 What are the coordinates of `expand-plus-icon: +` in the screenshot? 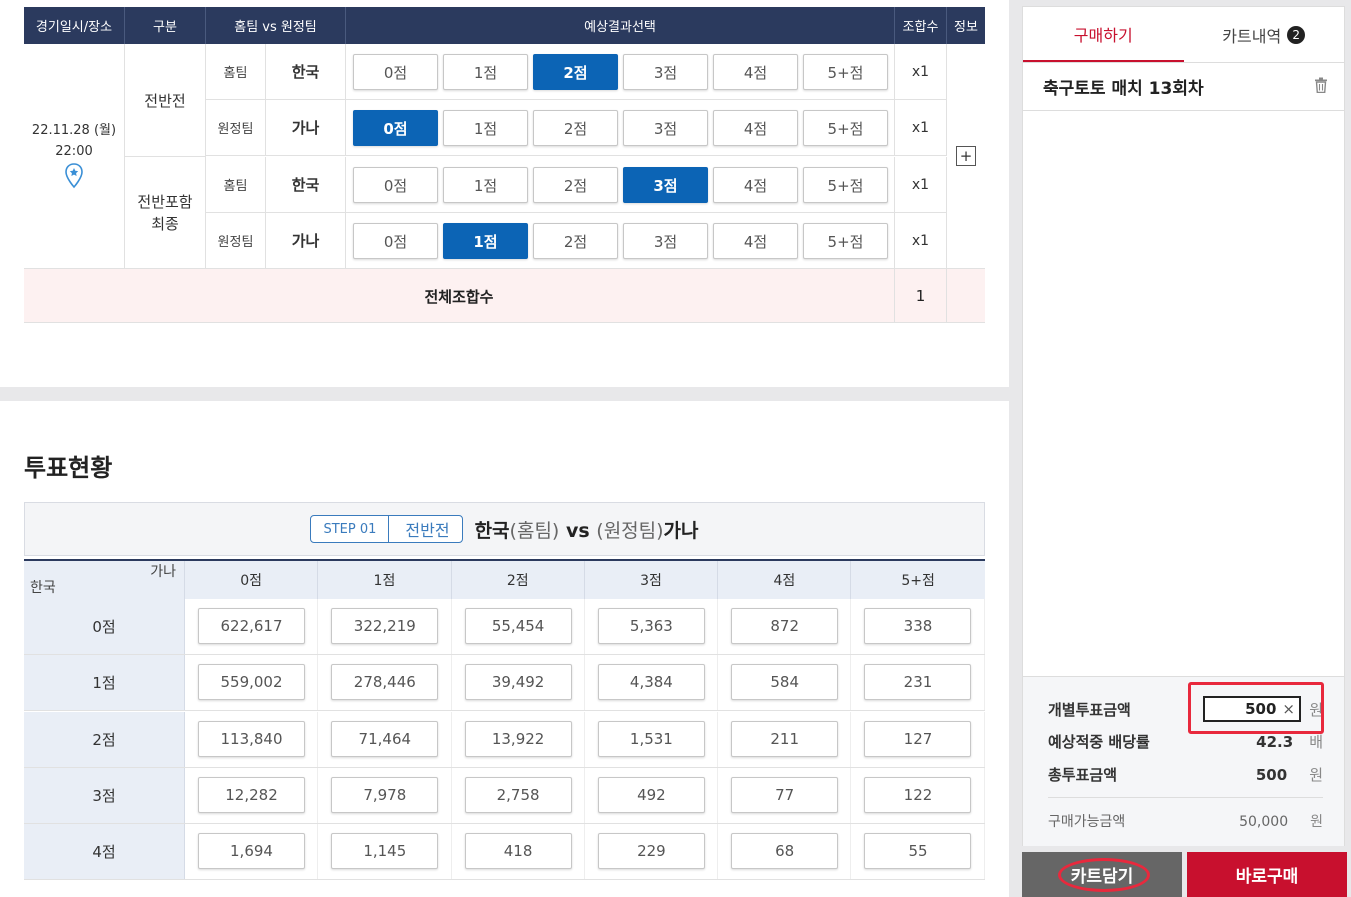 It's located at (966, 156).